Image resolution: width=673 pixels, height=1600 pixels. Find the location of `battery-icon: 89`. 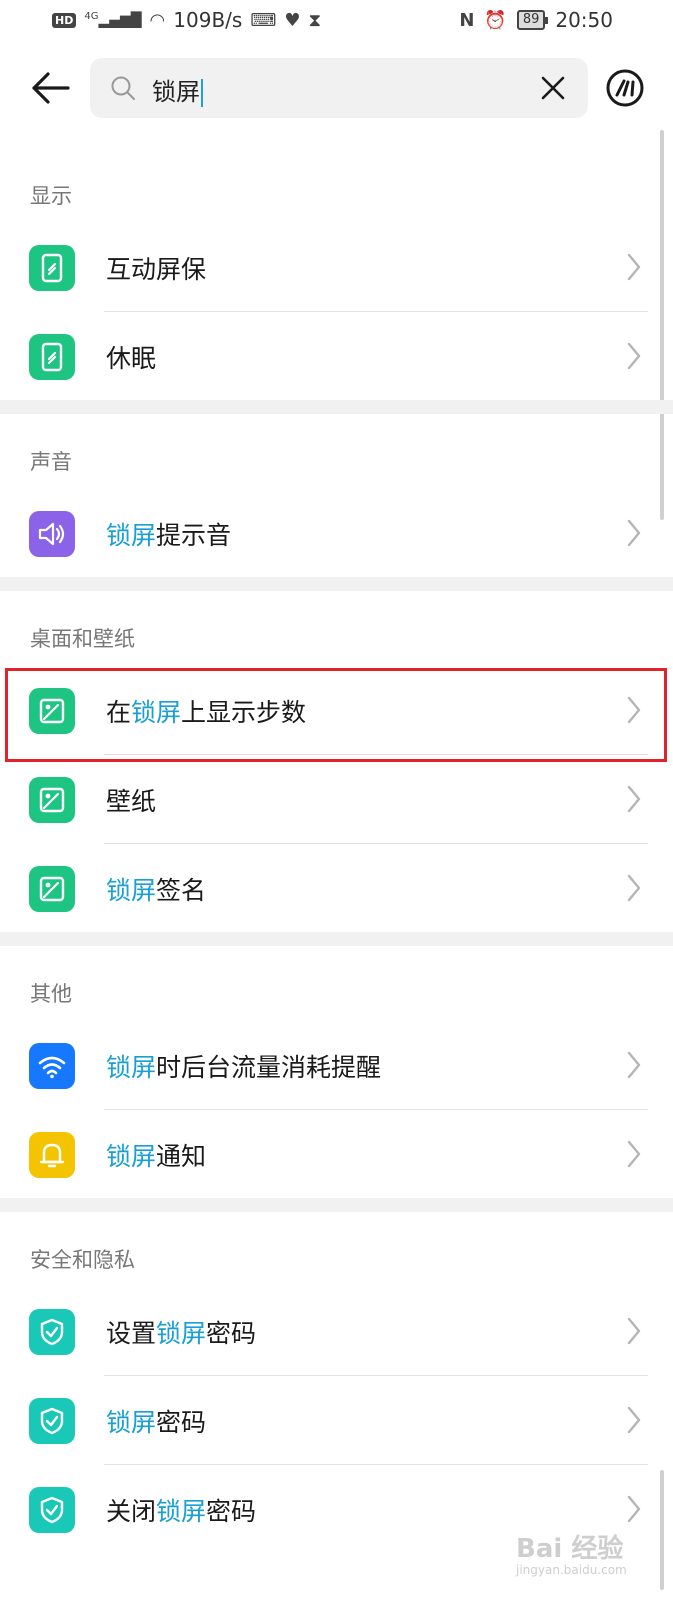

battery-icon: 89 is located at coordinates (532, 20).